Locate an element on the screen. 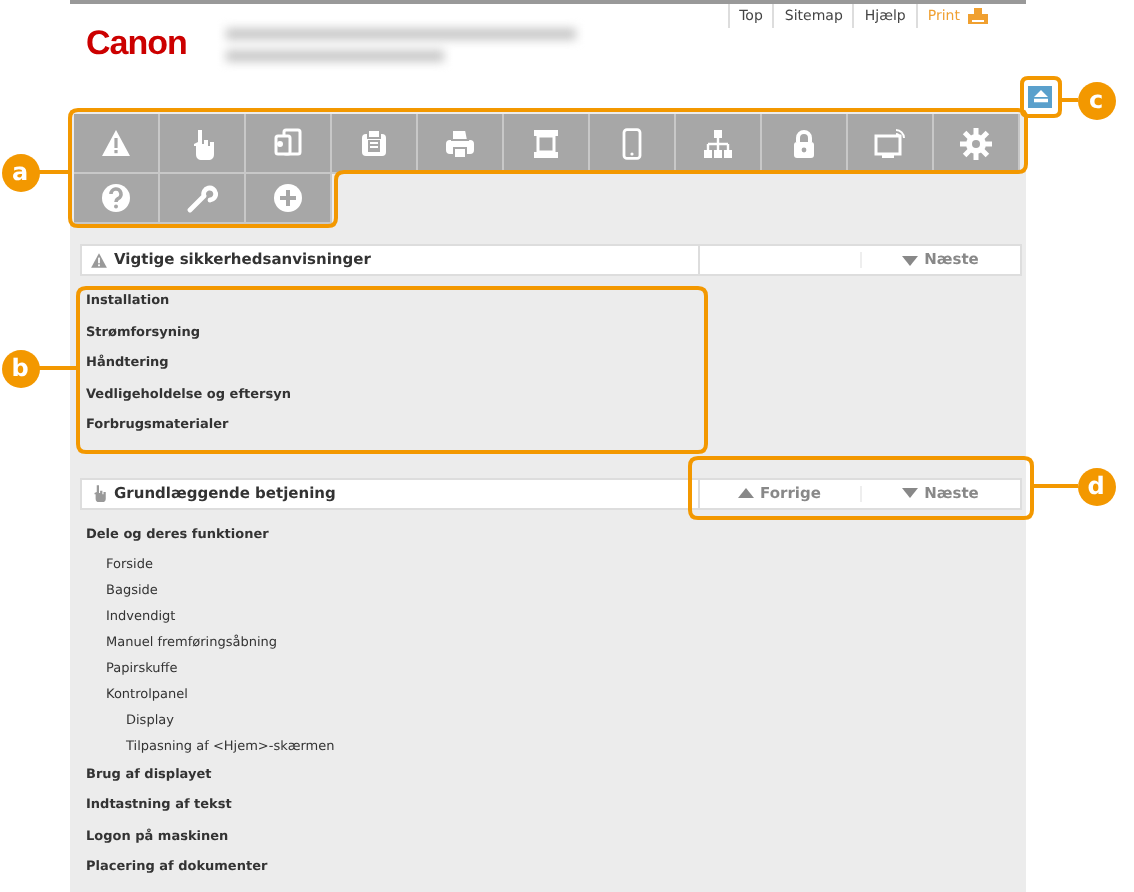 The image size is (1134, 892). scroll-to-top-button is located at coordinates (1040, 97).